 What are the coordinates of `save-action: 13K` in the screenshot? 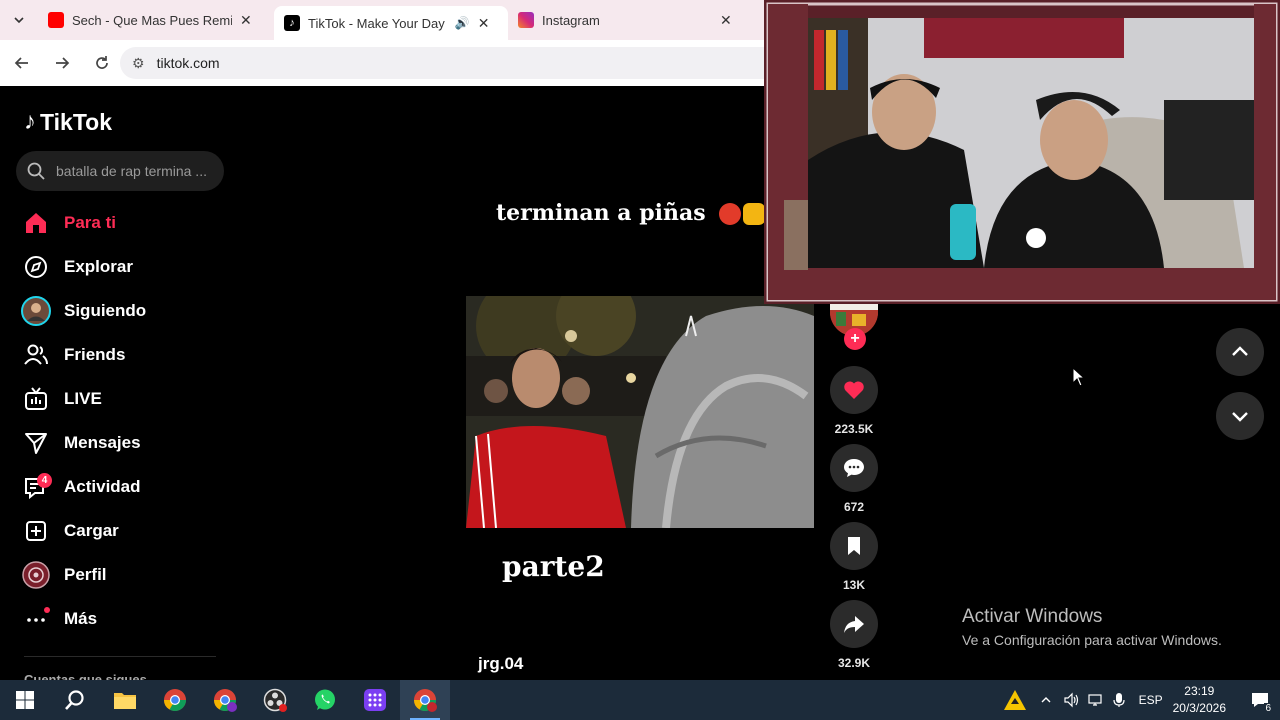 It's located at (854, 557).